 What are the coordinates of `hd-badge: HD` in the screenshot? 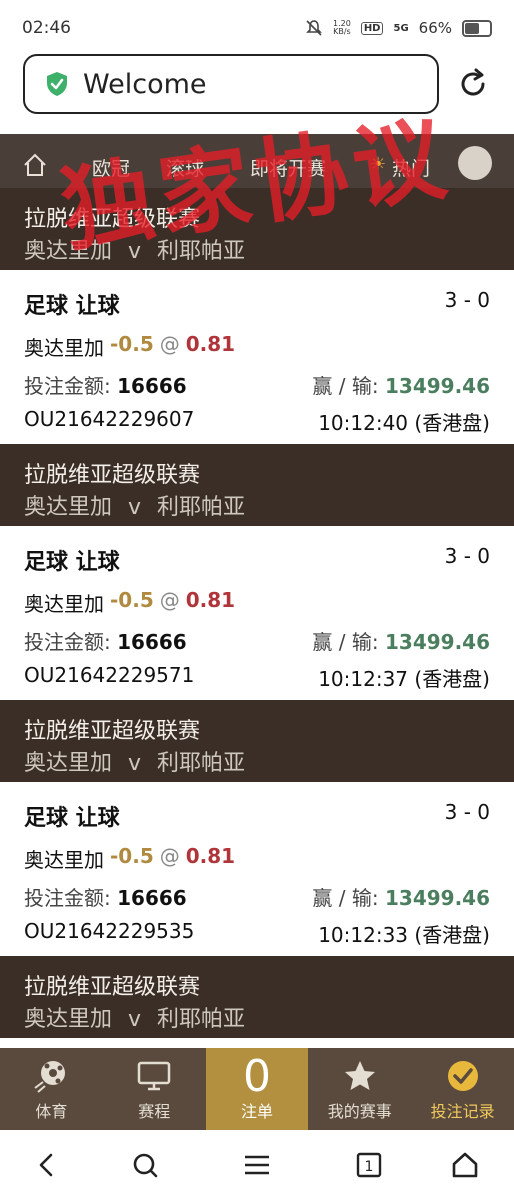 It's located at (372, 28).